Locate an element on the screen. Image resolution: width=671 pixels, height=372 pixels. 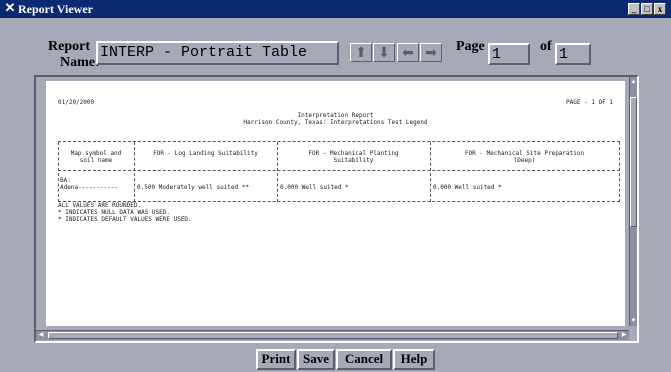
window-title: Report Viewer is located at coordinates (55, 9).